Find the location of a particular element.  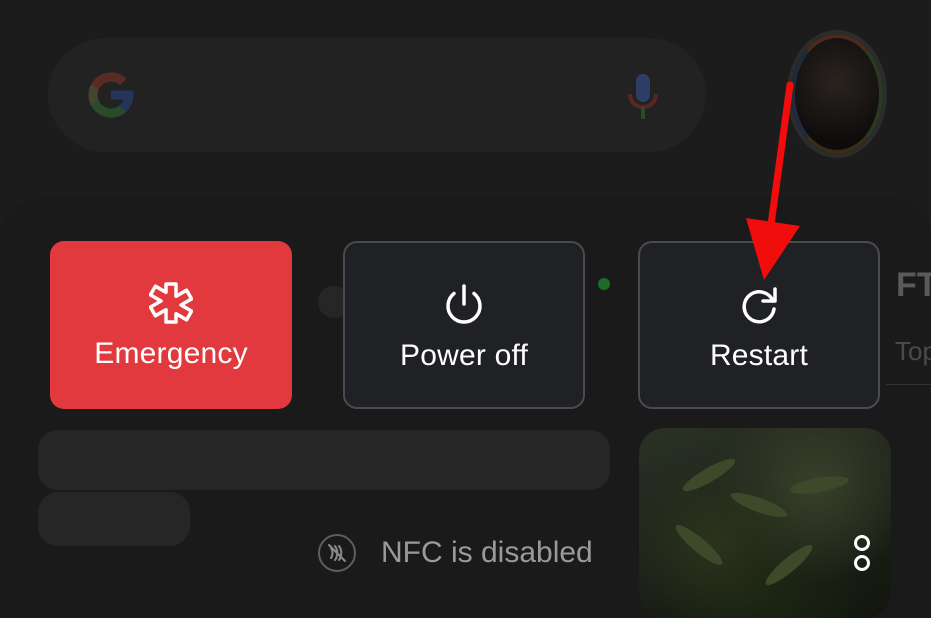

news-thumbnail-image is located at coordinates (765, 523).